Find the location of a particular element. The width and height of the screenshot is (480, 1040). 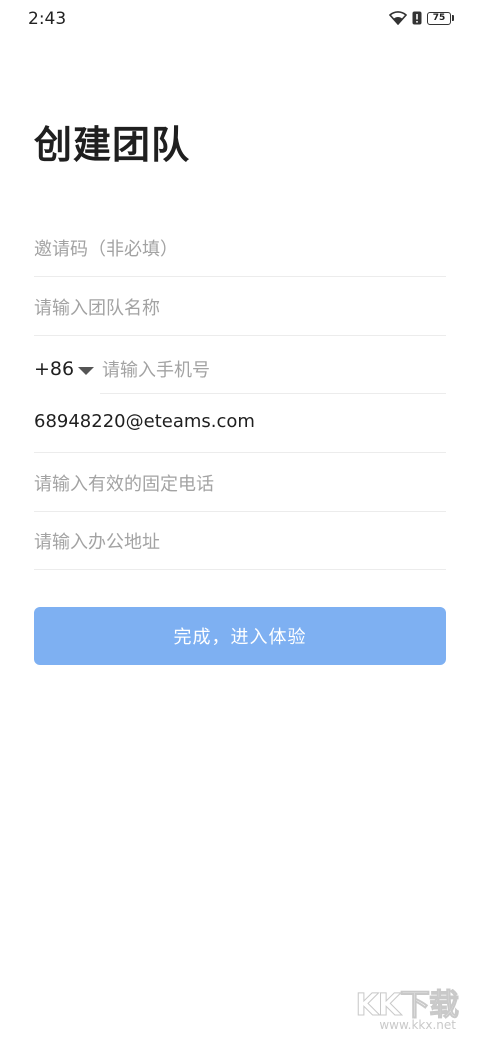

landline-placeholder: 请输入有效的固定电话 is located at coordinates (124, 484).